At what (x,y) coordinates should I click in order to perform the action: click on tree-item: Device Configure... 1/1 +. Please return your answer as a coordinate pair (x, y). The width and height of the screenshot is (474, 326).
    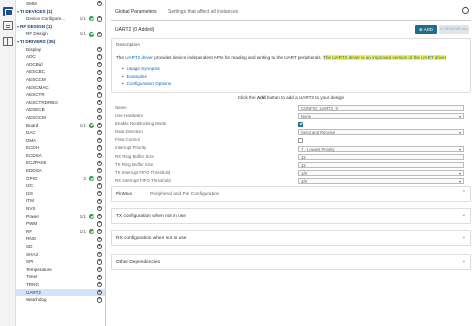
    Looking at the image, I should click on (60, 19).